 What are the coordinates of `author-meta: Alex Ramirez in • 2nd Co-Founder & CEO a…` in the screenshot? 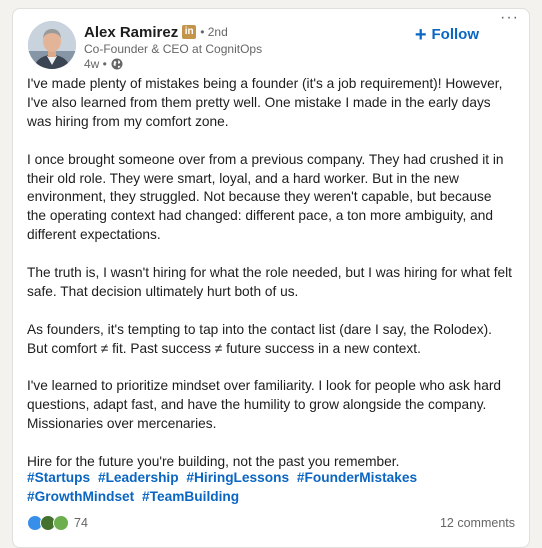 It's located at (173, 47).